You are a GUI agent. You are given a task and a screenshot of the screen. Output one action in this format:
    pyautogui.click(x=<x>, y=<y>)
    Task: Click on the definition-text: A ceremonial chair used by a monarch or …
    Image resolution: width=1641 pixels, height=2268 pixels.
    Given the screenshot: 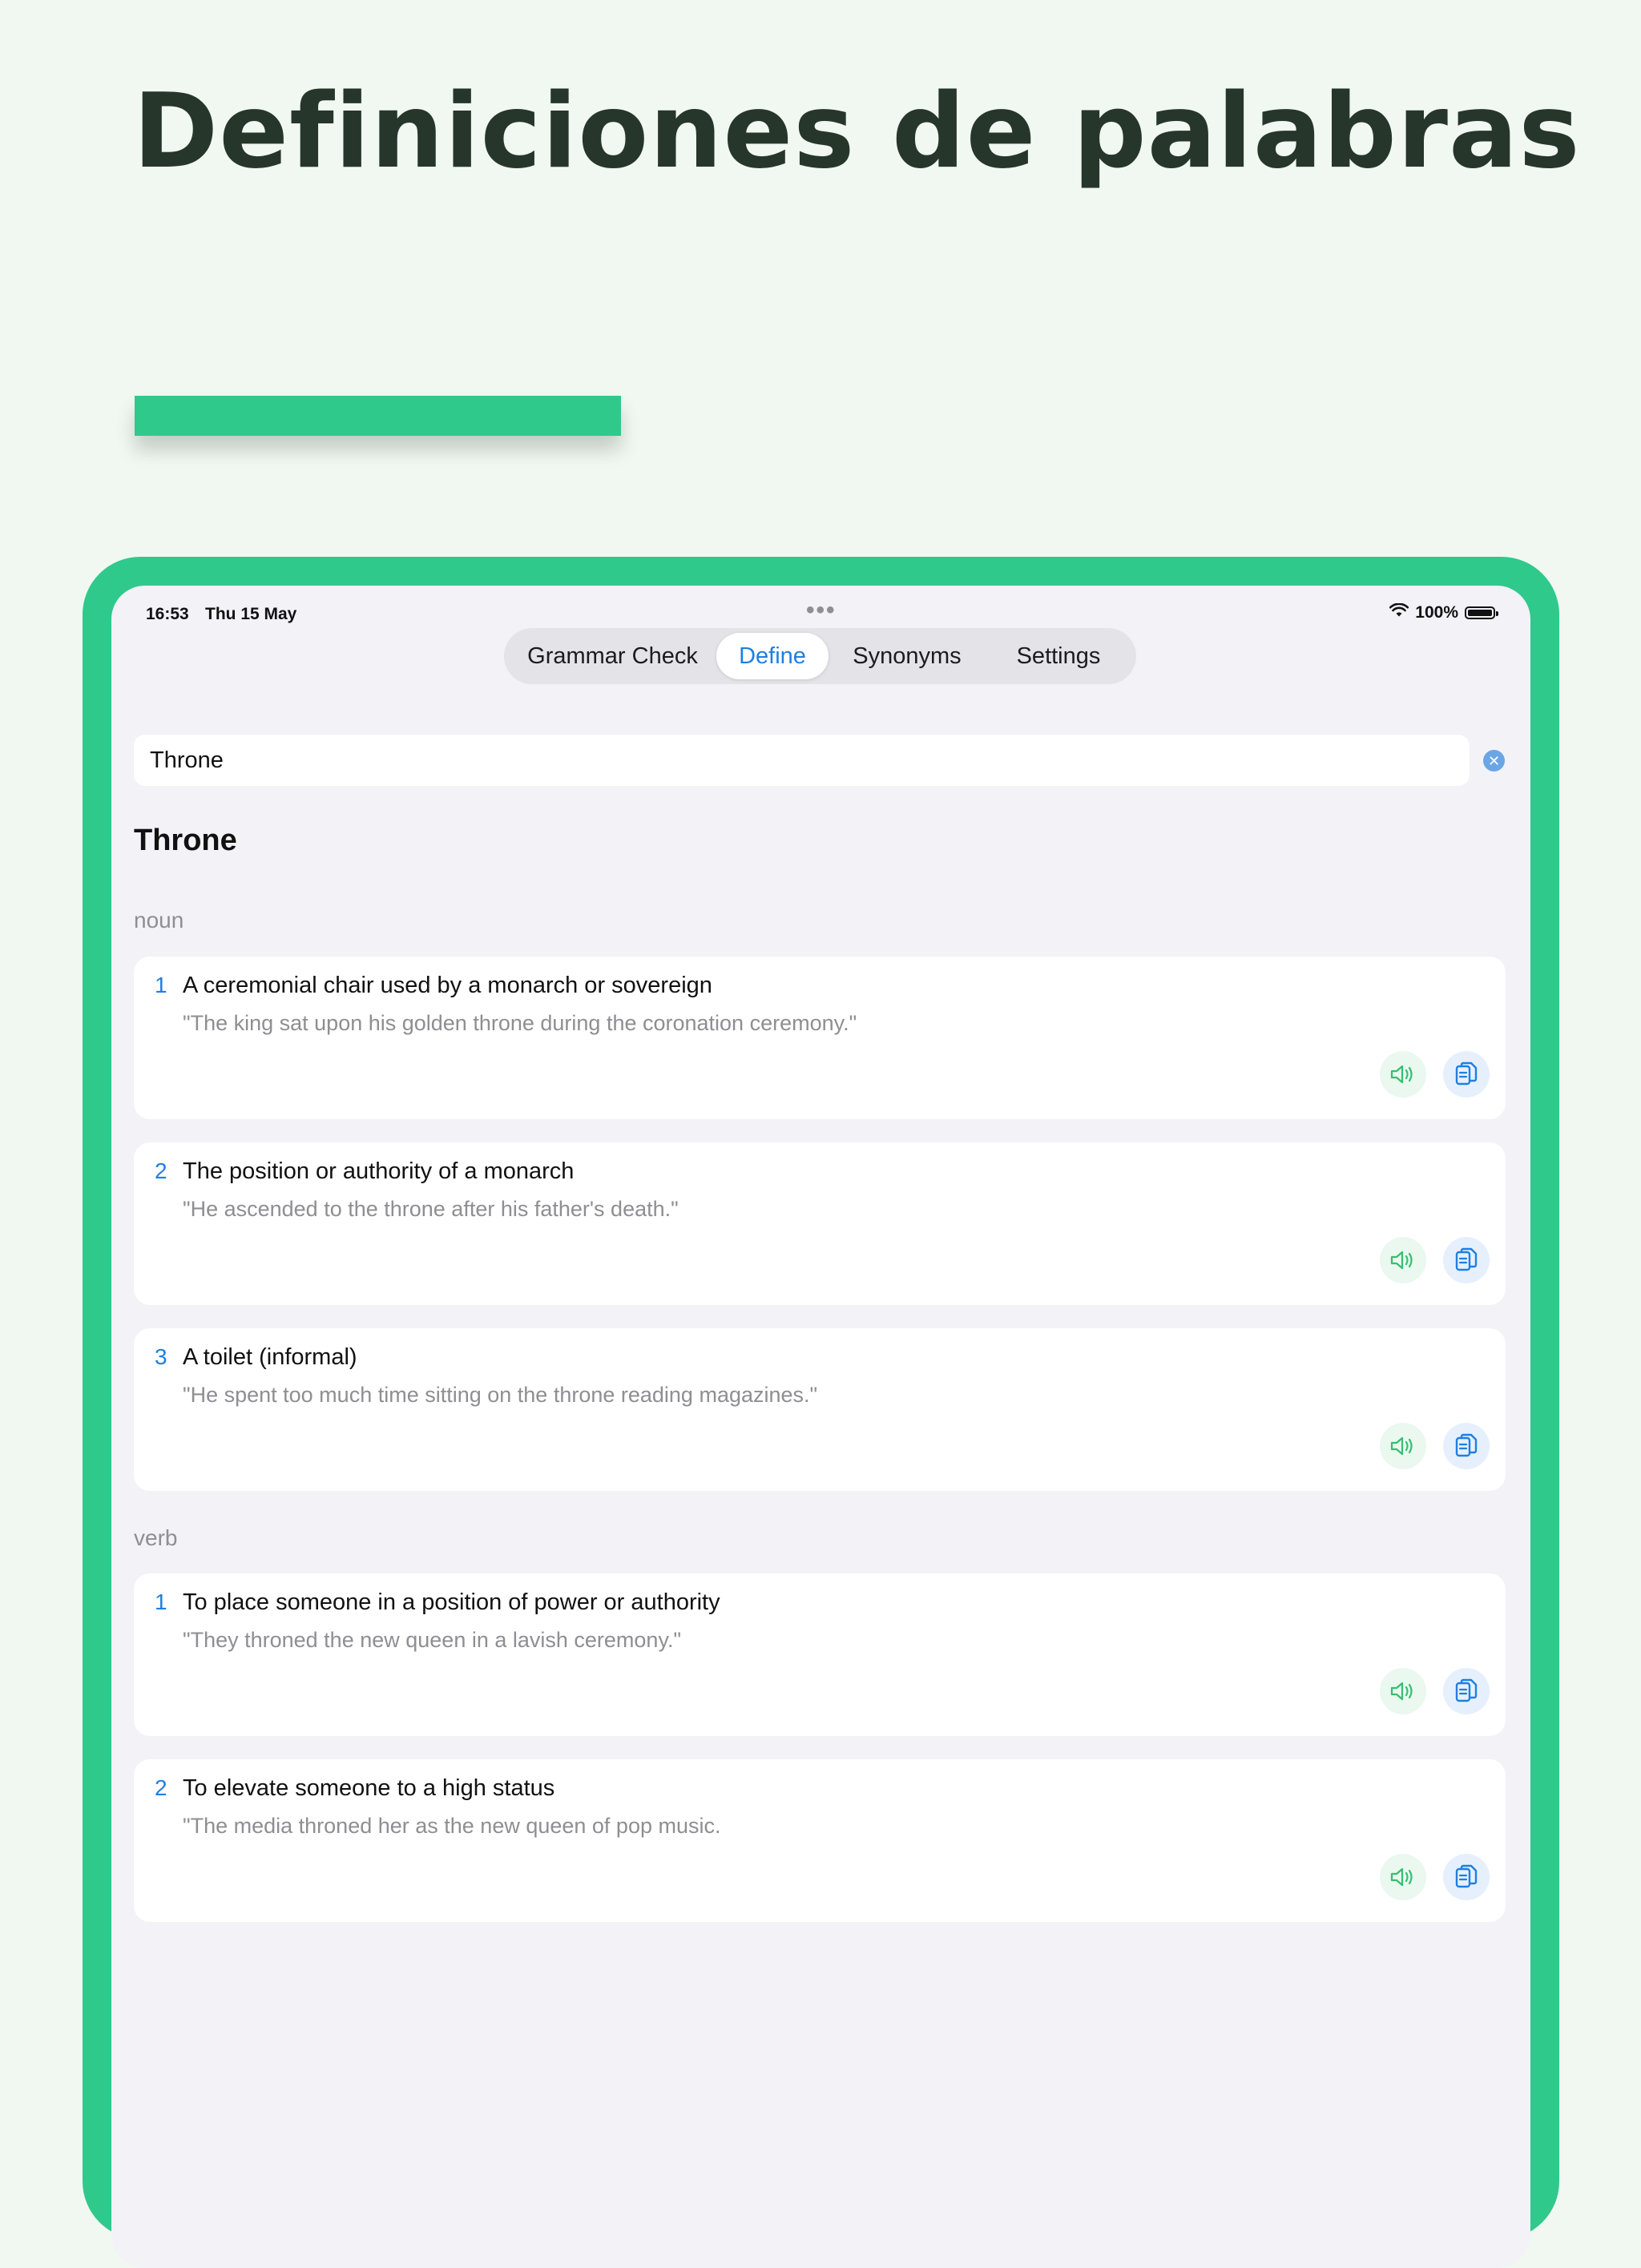 What is the action you would take?
    pyautogui.click(x=448, y=986)
    